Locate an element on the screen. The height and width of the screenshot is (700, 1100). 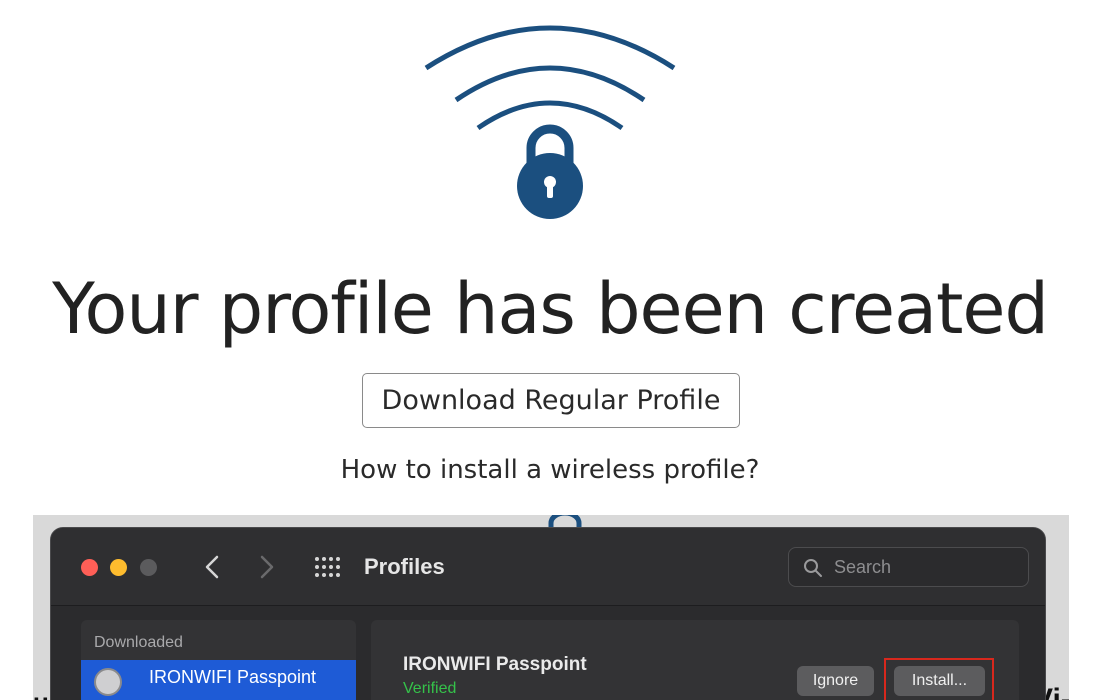
profile-gear-icon is located at coordinates (108, 682).